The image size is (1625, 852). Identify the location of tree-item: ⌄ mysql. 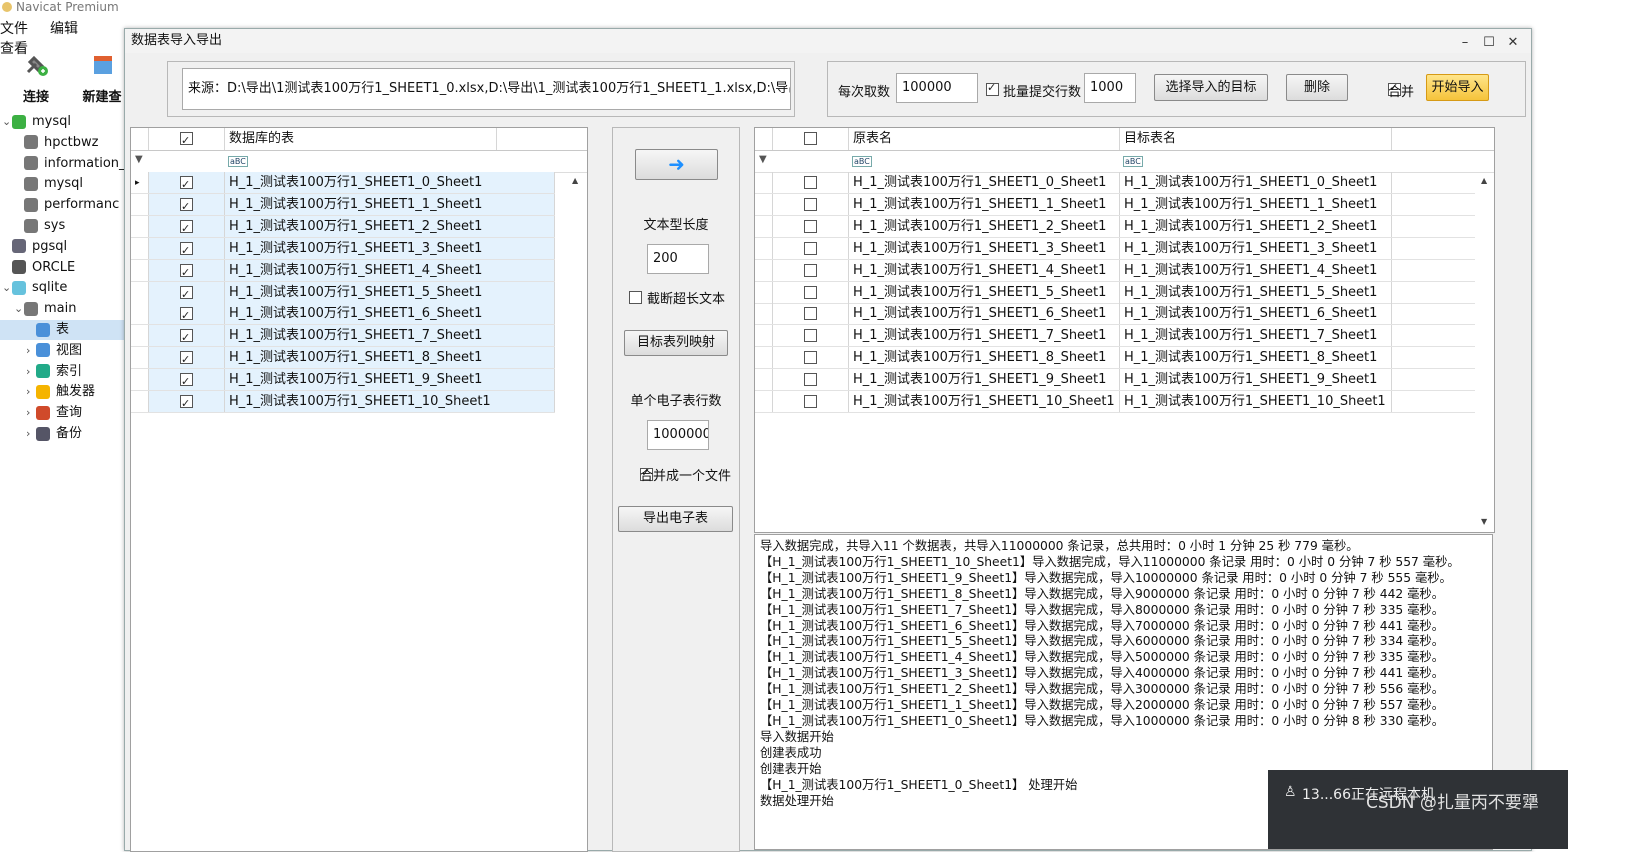
(62, 122).